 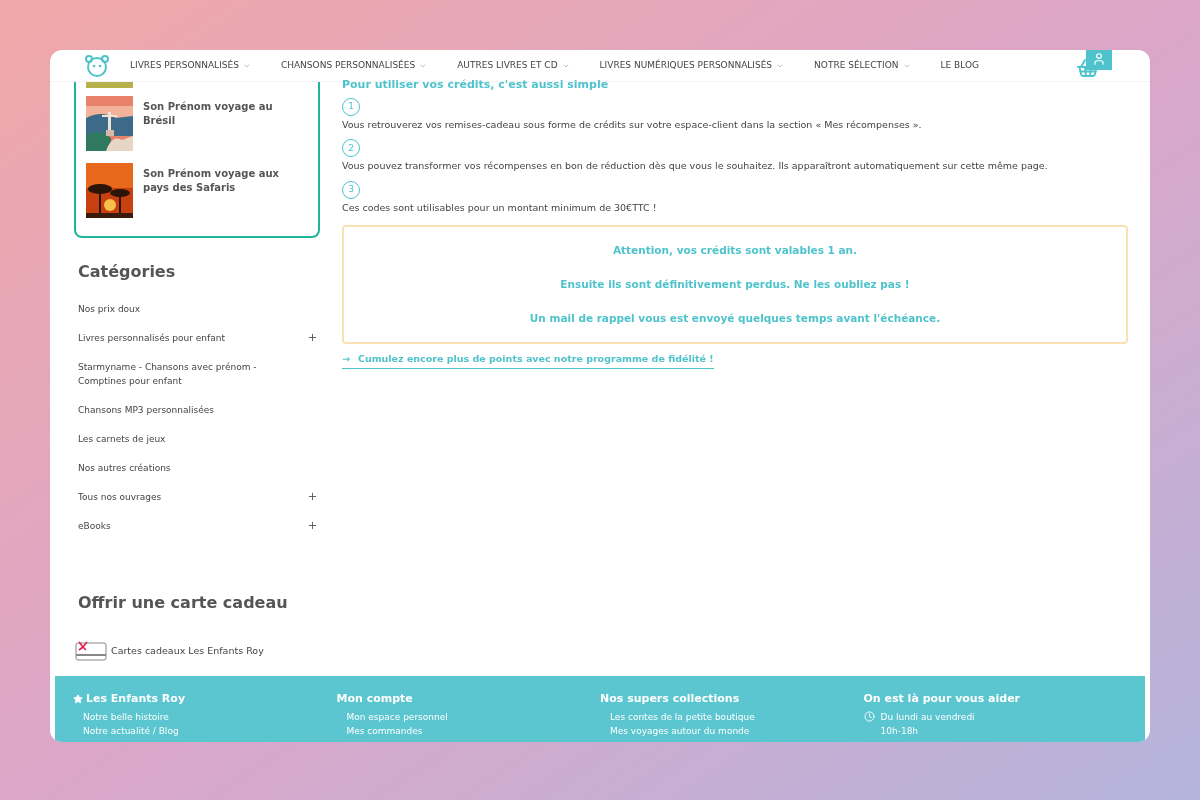 What do you see at coordinates (869, 716) in the screenshot?
I see `clock-icon` at bounding box center [869, 716].